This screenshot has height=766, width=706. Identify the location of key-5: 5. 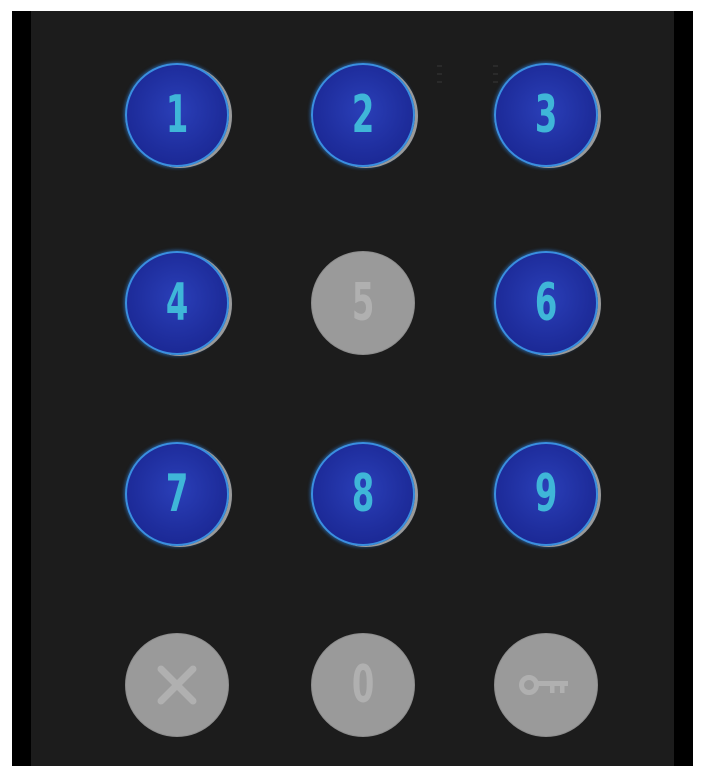
(363, 303).